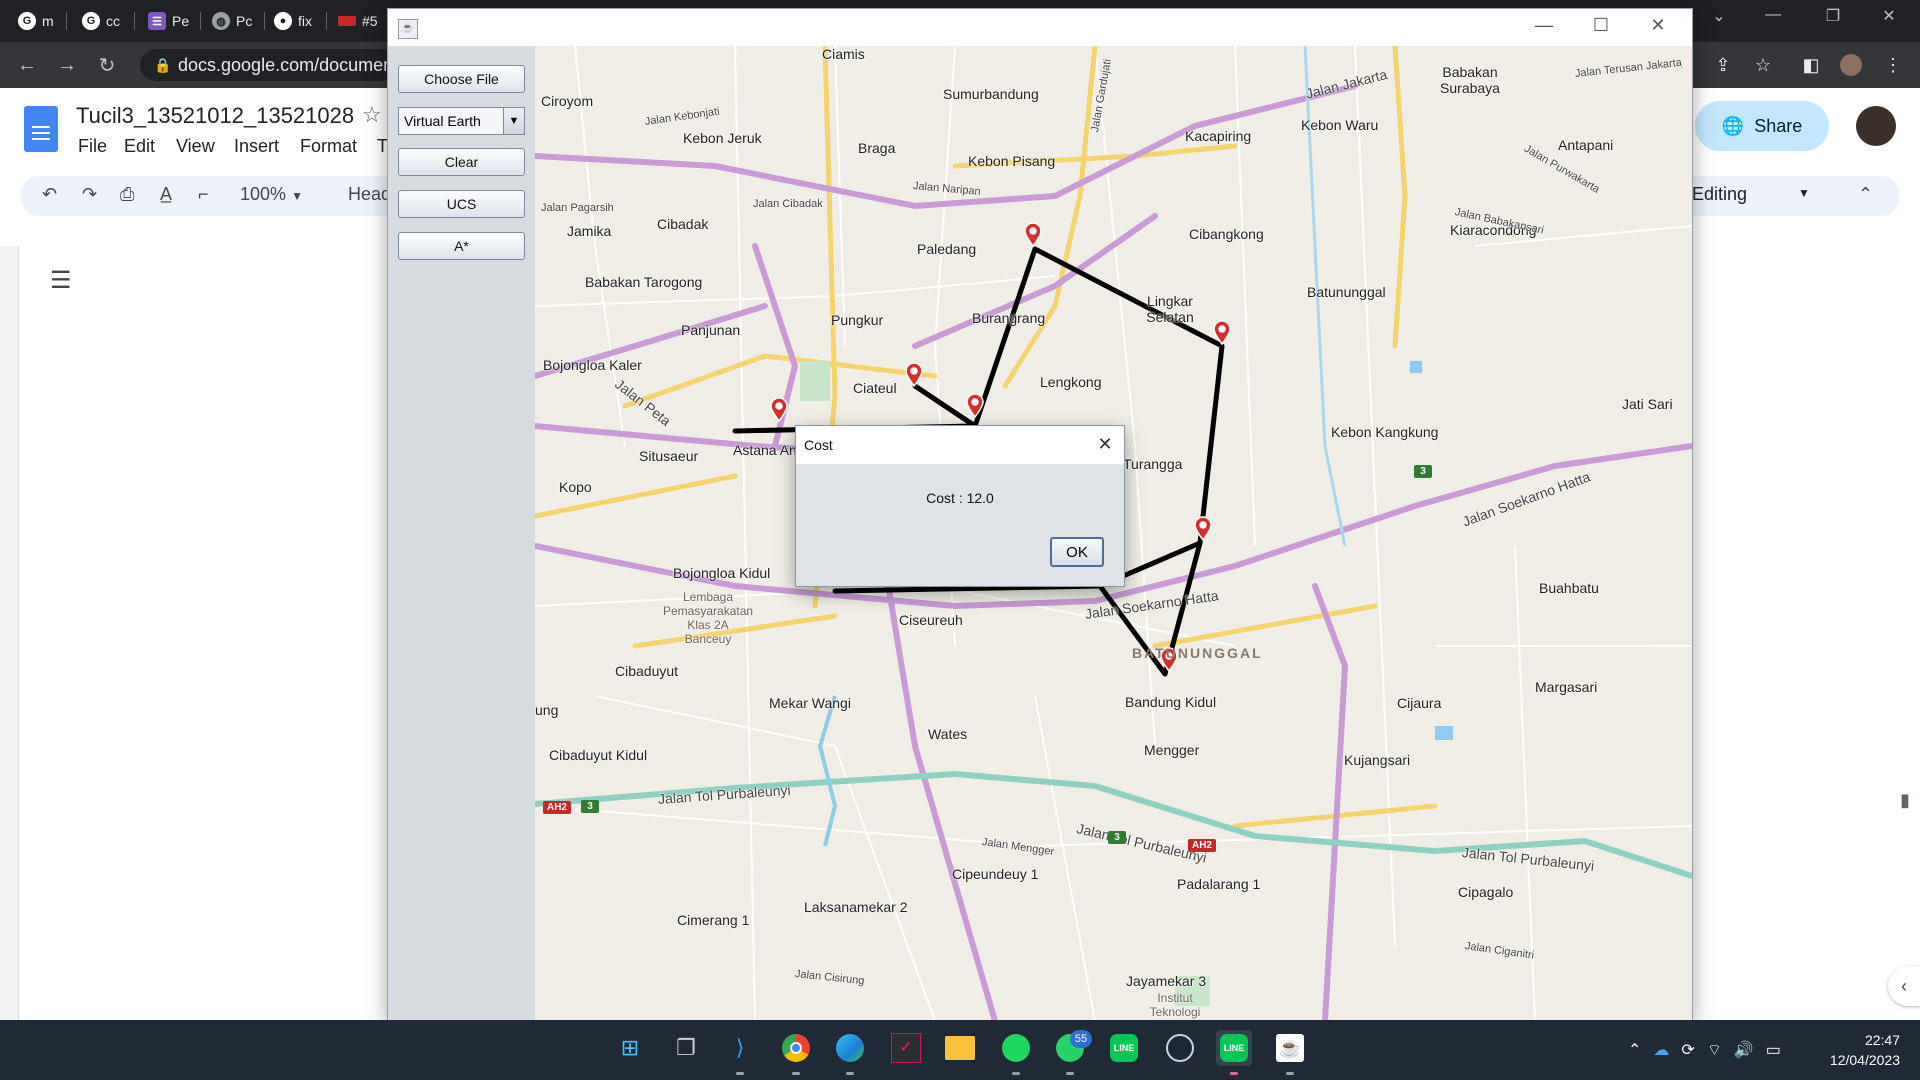 This screenshot has height=1080, width=1920. What do you see at coordinates (203, 194) in the screenshot?
I see `paint-format-icon: ⌐` at bounding box center [203, 194].